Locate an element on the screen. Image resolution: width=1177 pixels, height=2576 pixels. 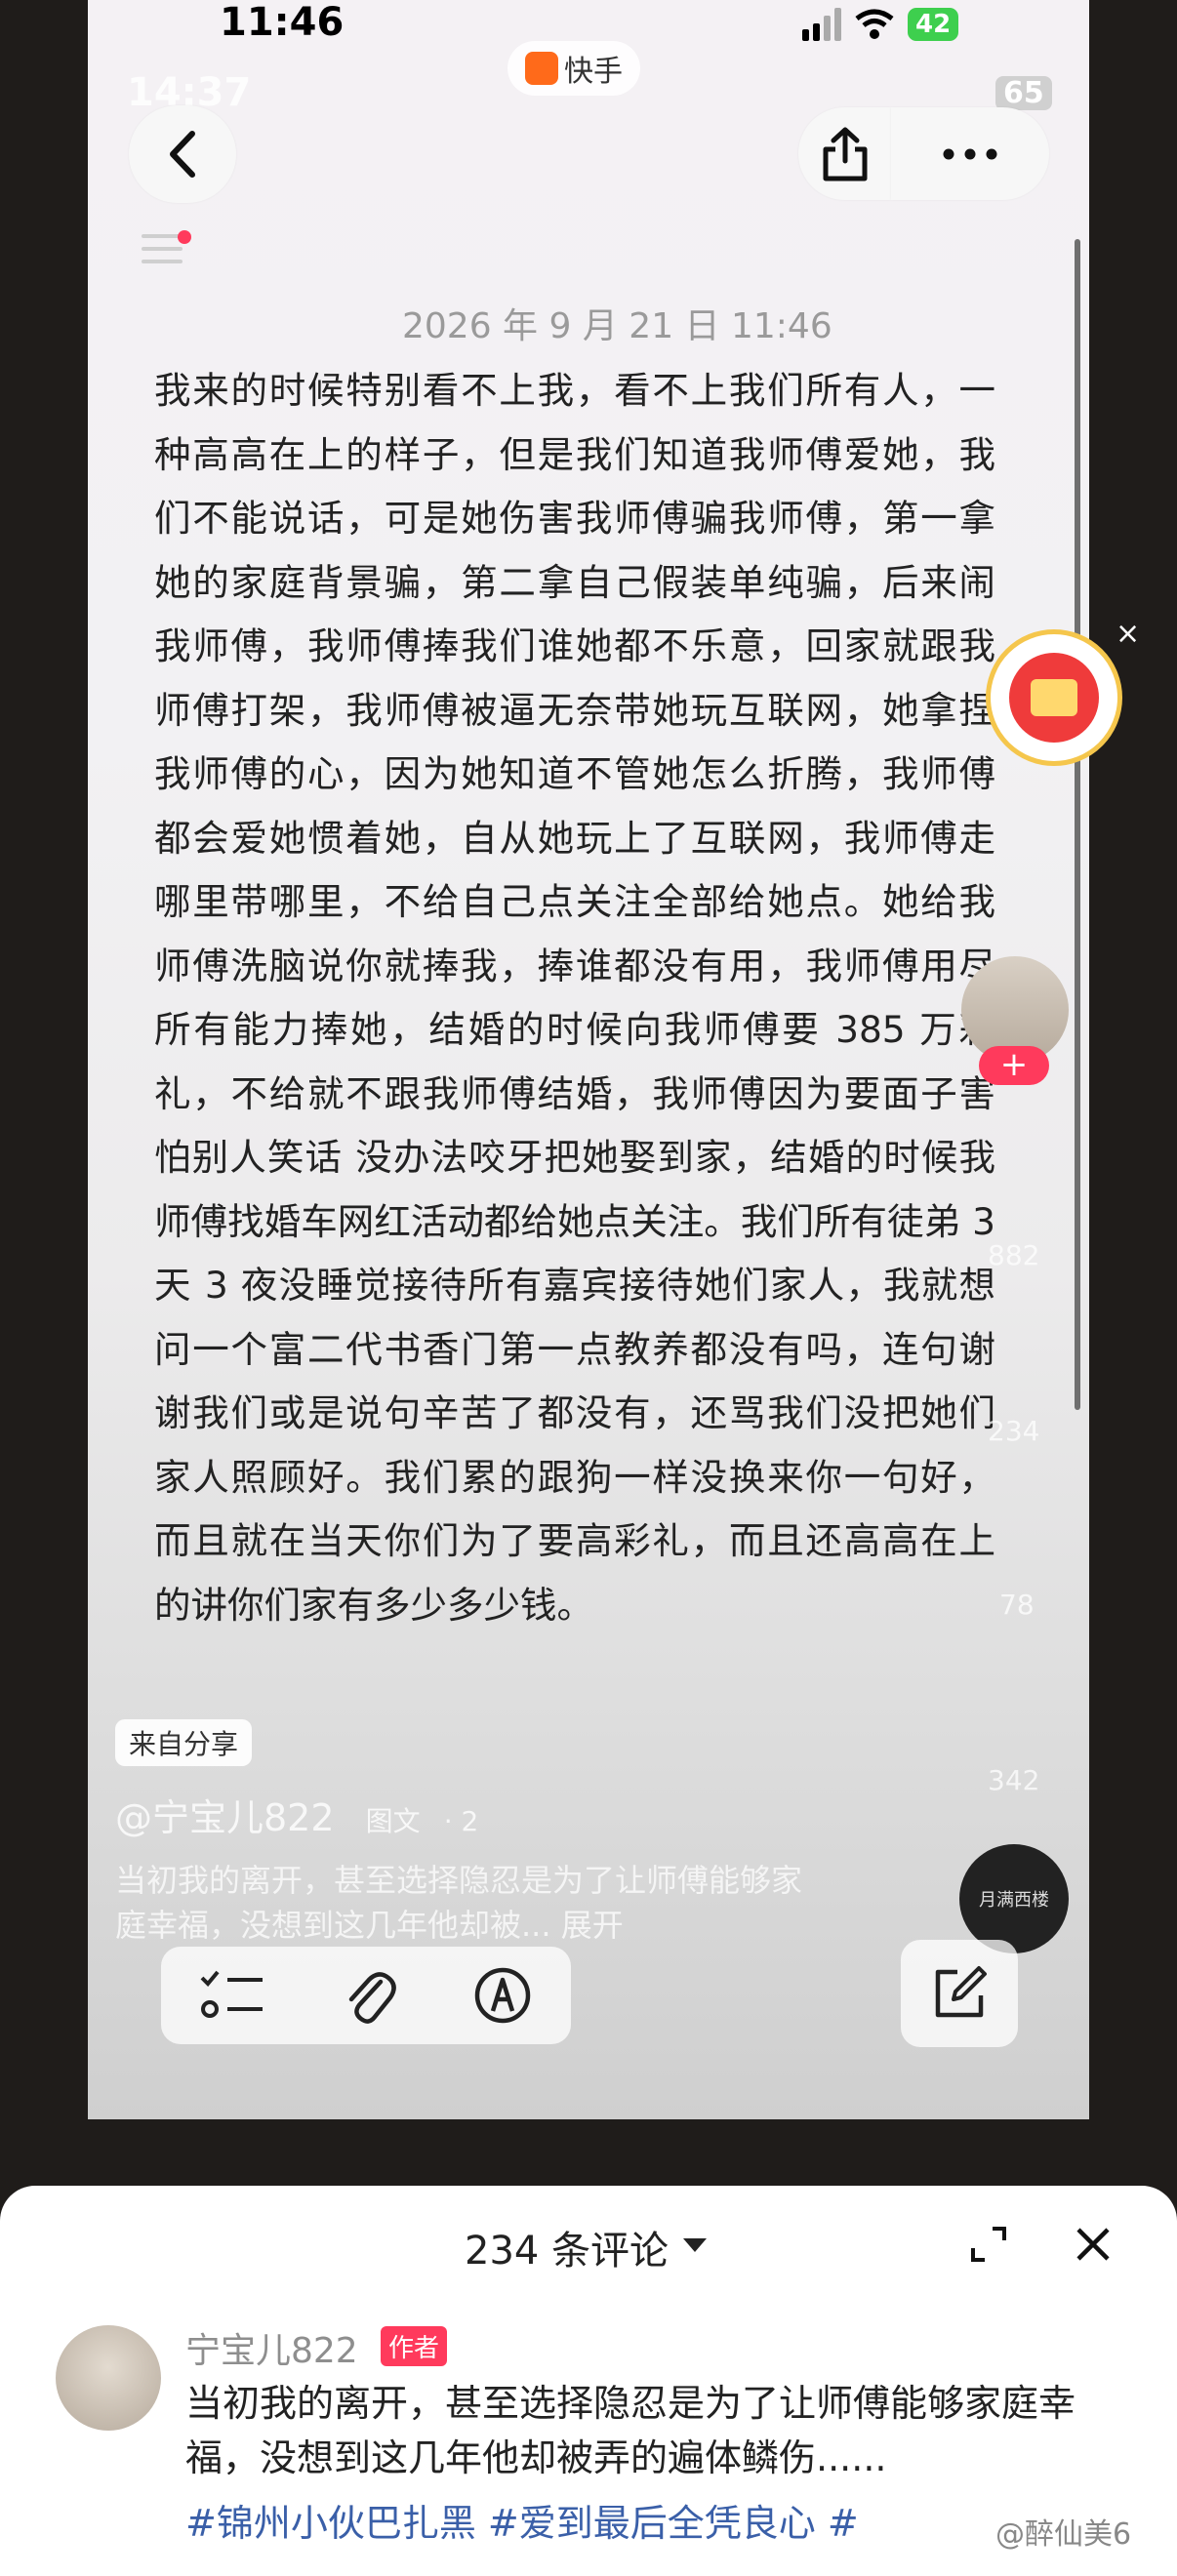
sort-dropdown-icon is located at coordinates (695, 2245).